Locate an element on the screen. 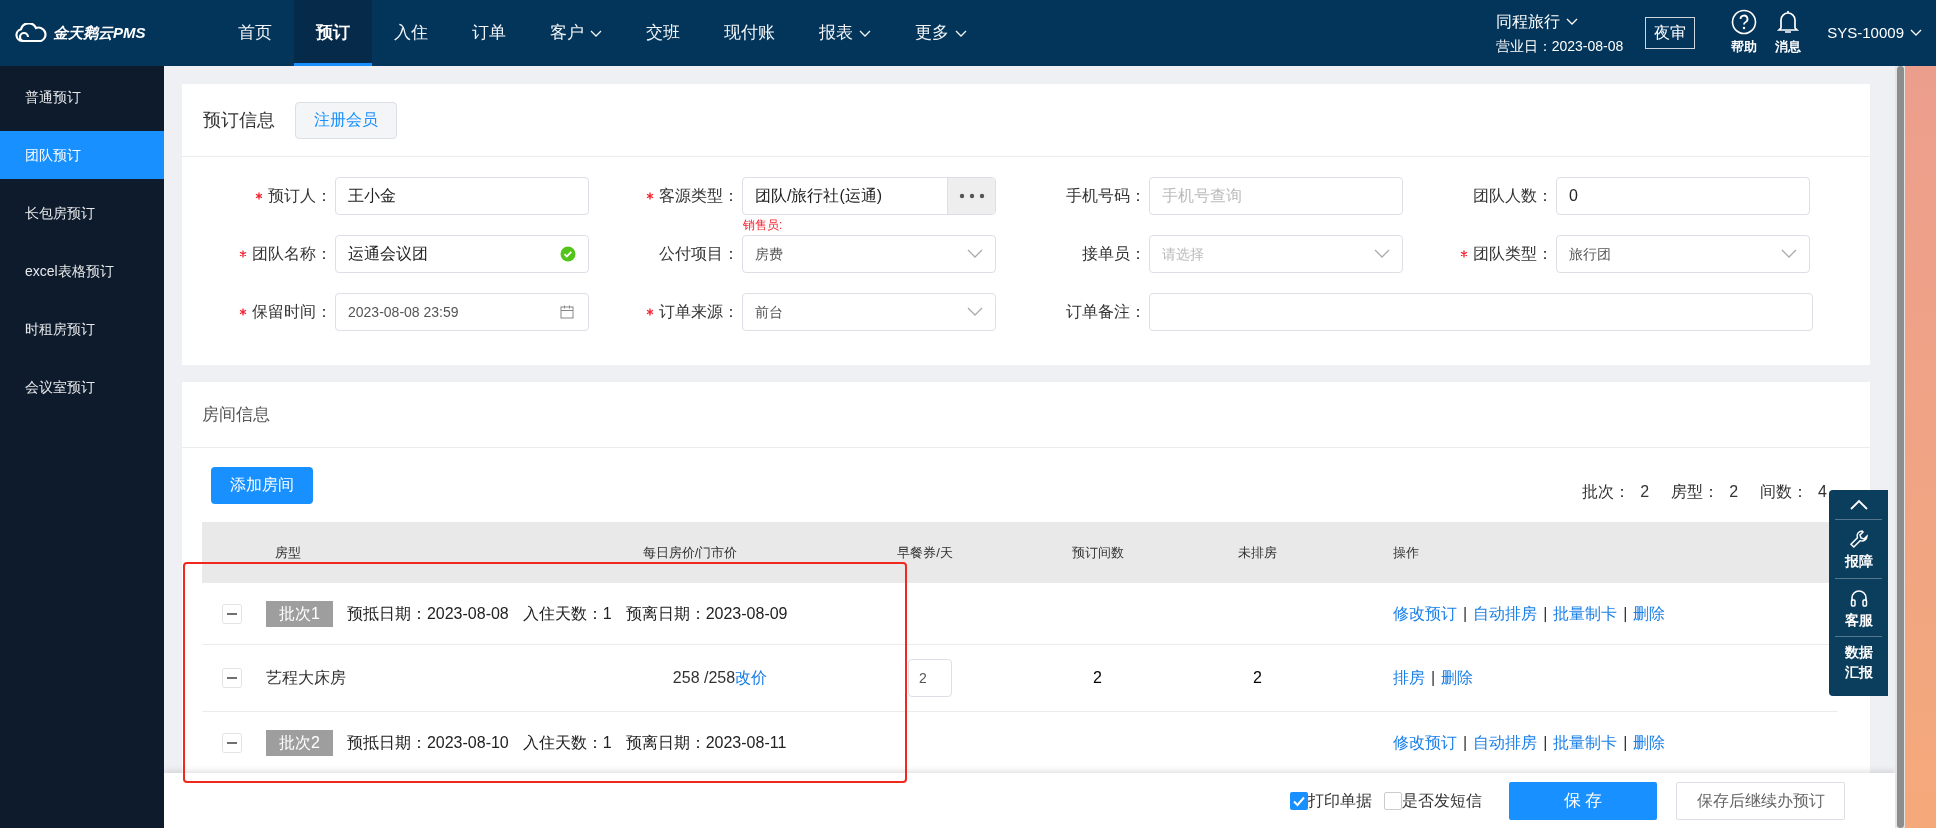  field-label: 接单员： is located at coordinates (1114, 254).